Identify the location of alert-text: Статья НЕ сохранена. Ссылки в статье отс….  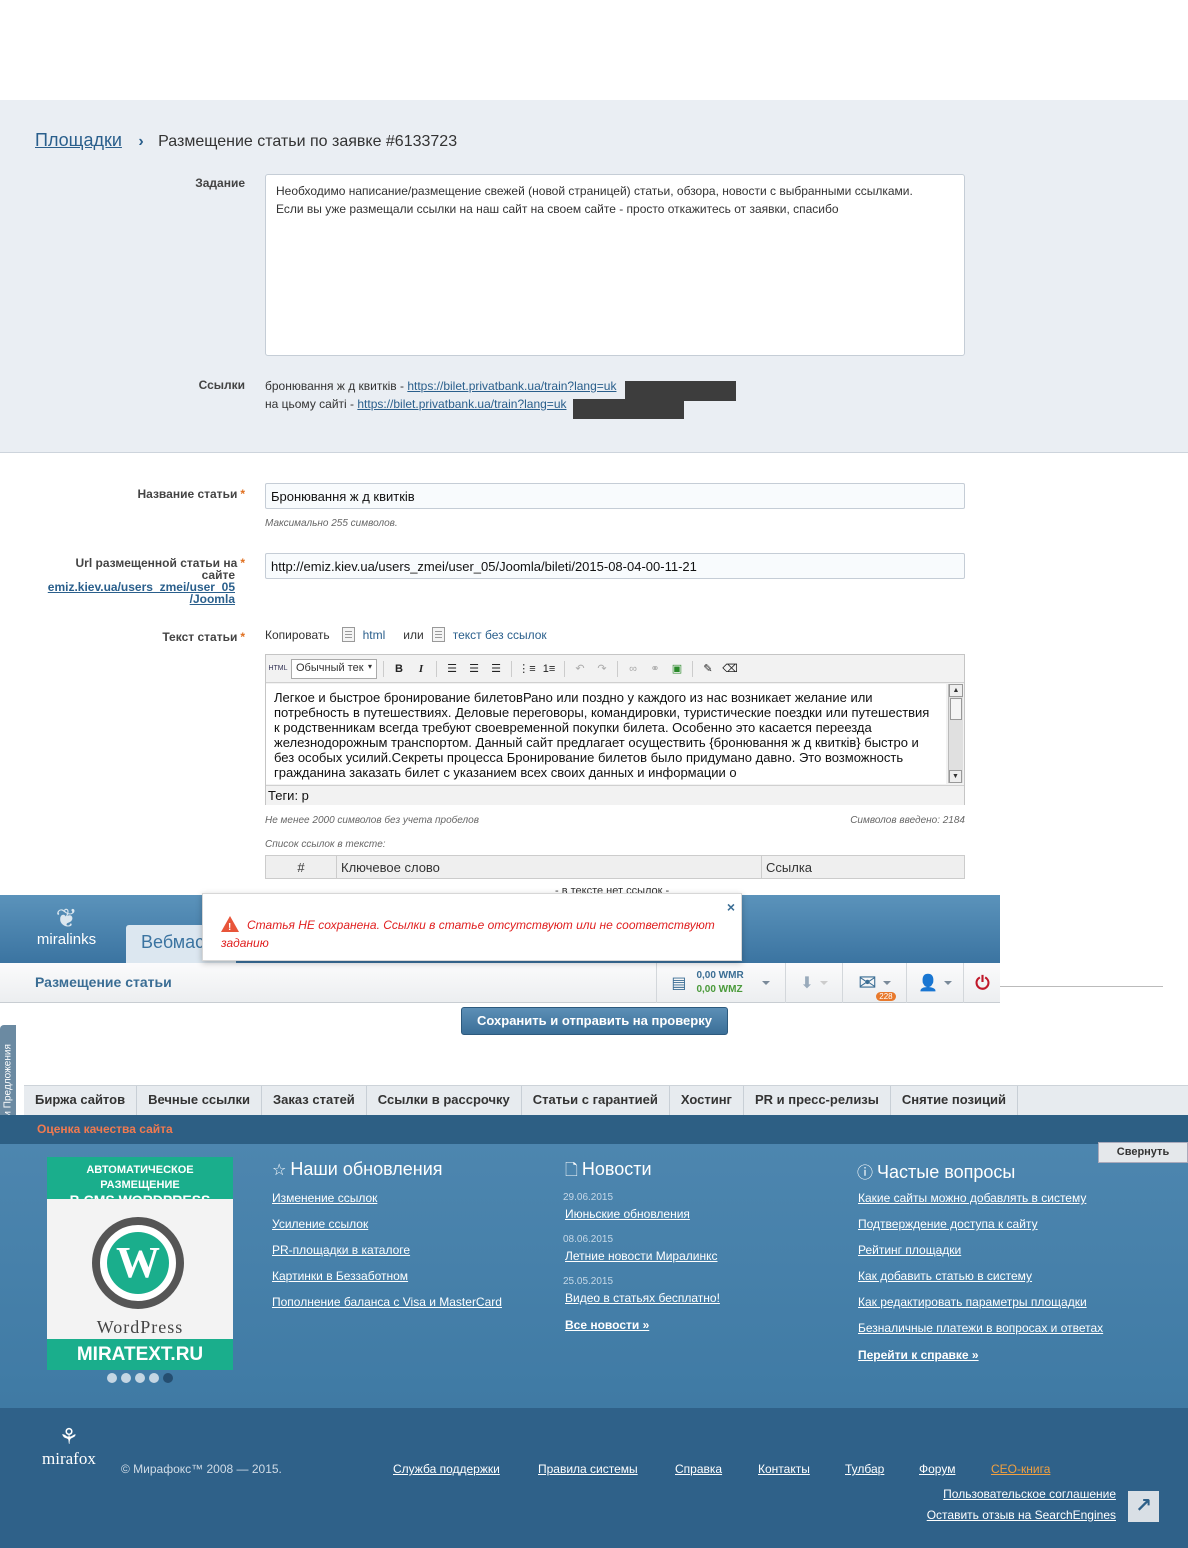
(468, 934).